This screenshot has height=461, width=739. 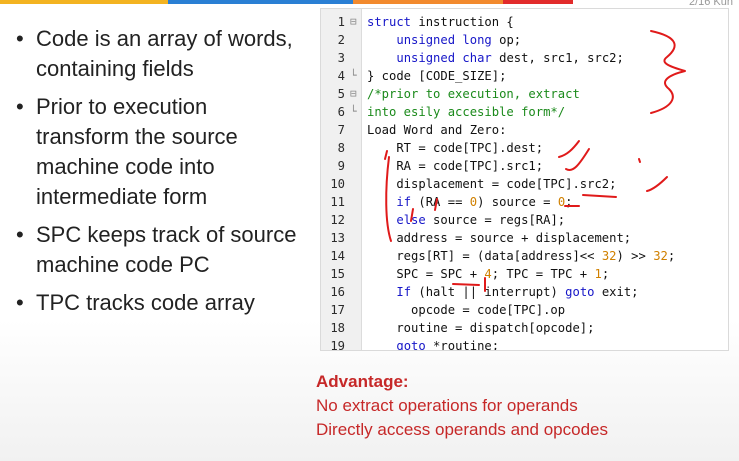 I want to click on code-text: Load Word and Zero:, so click(x=437, y=130).